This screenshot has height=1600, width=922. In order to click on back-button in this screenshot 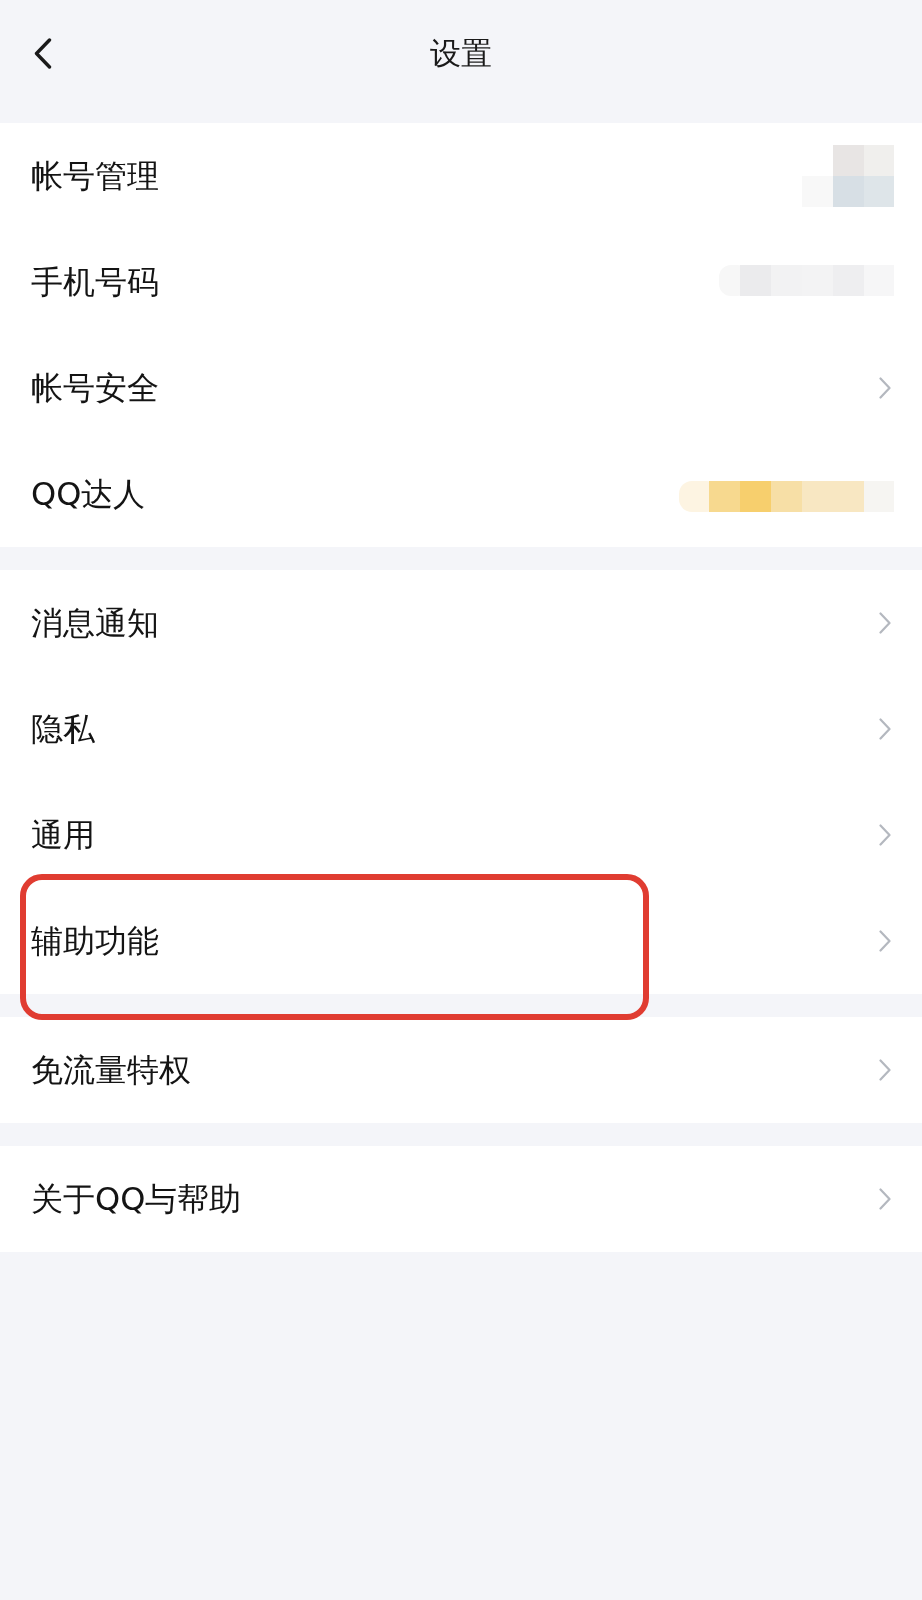, I will do `click(43, 53)`.